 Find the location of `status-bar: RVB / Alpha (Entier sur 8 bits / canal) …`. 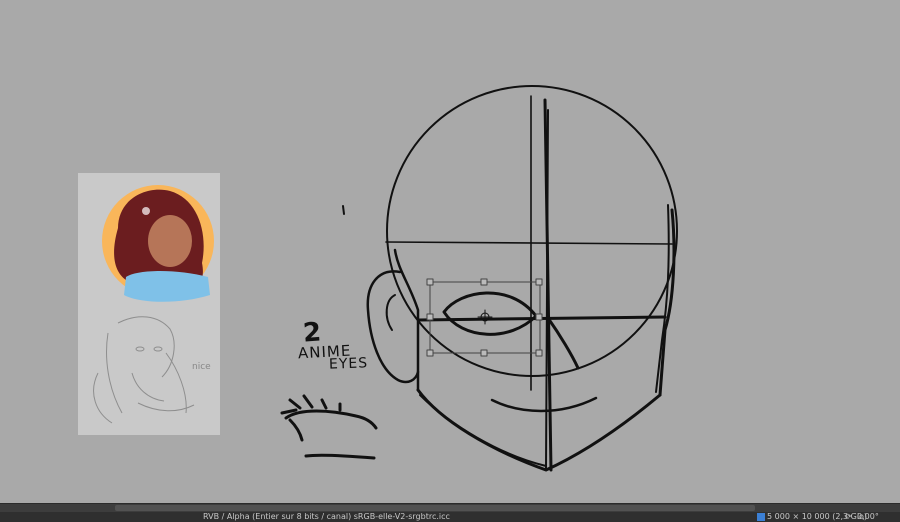

status-bar: RVB / Alpha (Entier sur 8 bits / canal) … is located at coordinates (450, 517).